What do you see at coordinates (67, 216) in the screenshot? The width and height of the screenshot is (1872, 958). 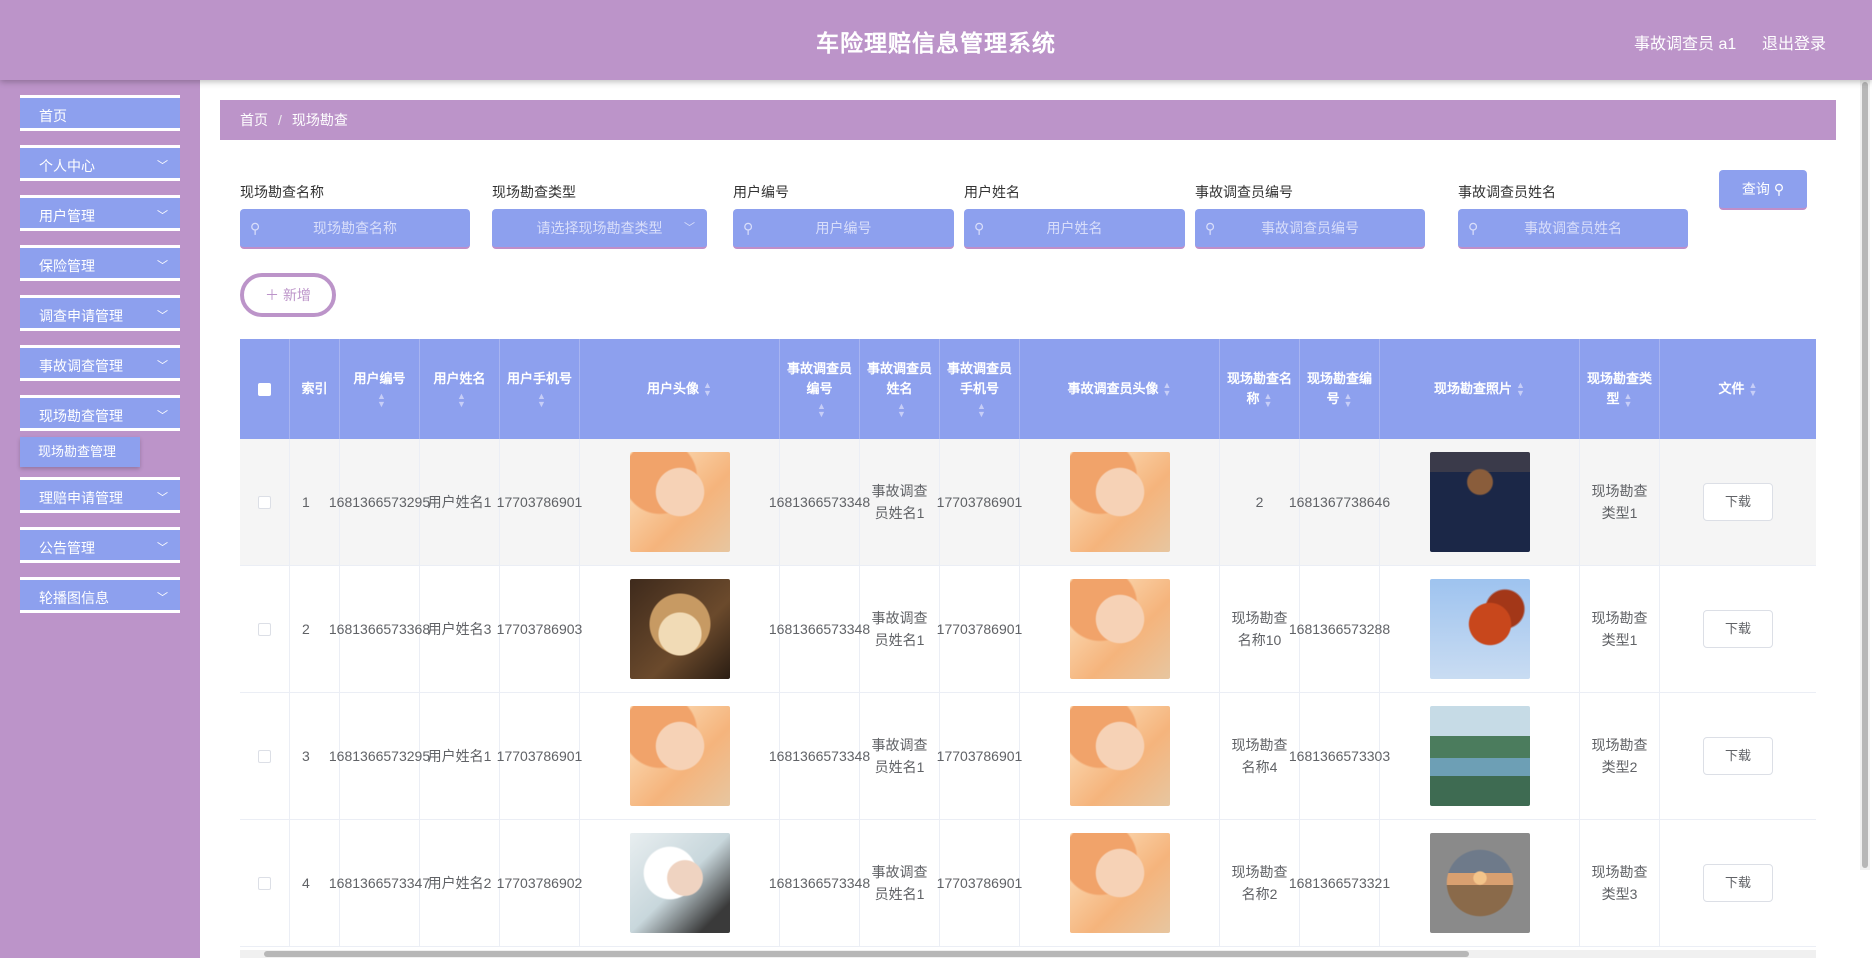 I see `sidebar-item-label: 用户管理` at bounding box center [67, 216].